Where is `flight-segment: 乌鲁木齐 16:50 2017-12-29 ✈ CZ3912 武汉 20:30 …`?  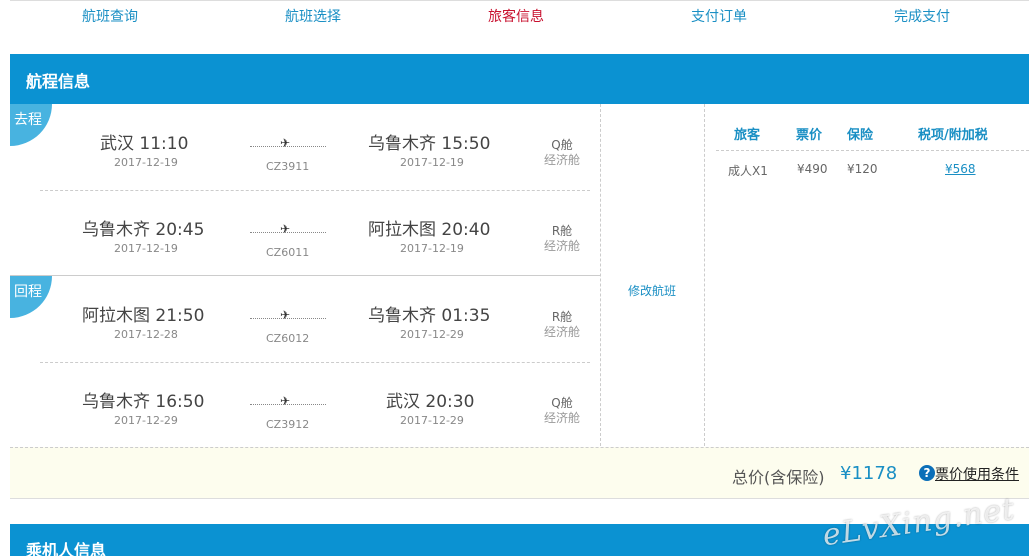
flight-segment: 乌鲁木齐 16:50 2017-12-29 ✈ CZ3912 武汉 20:30 … is located at coordinates (305, 405).